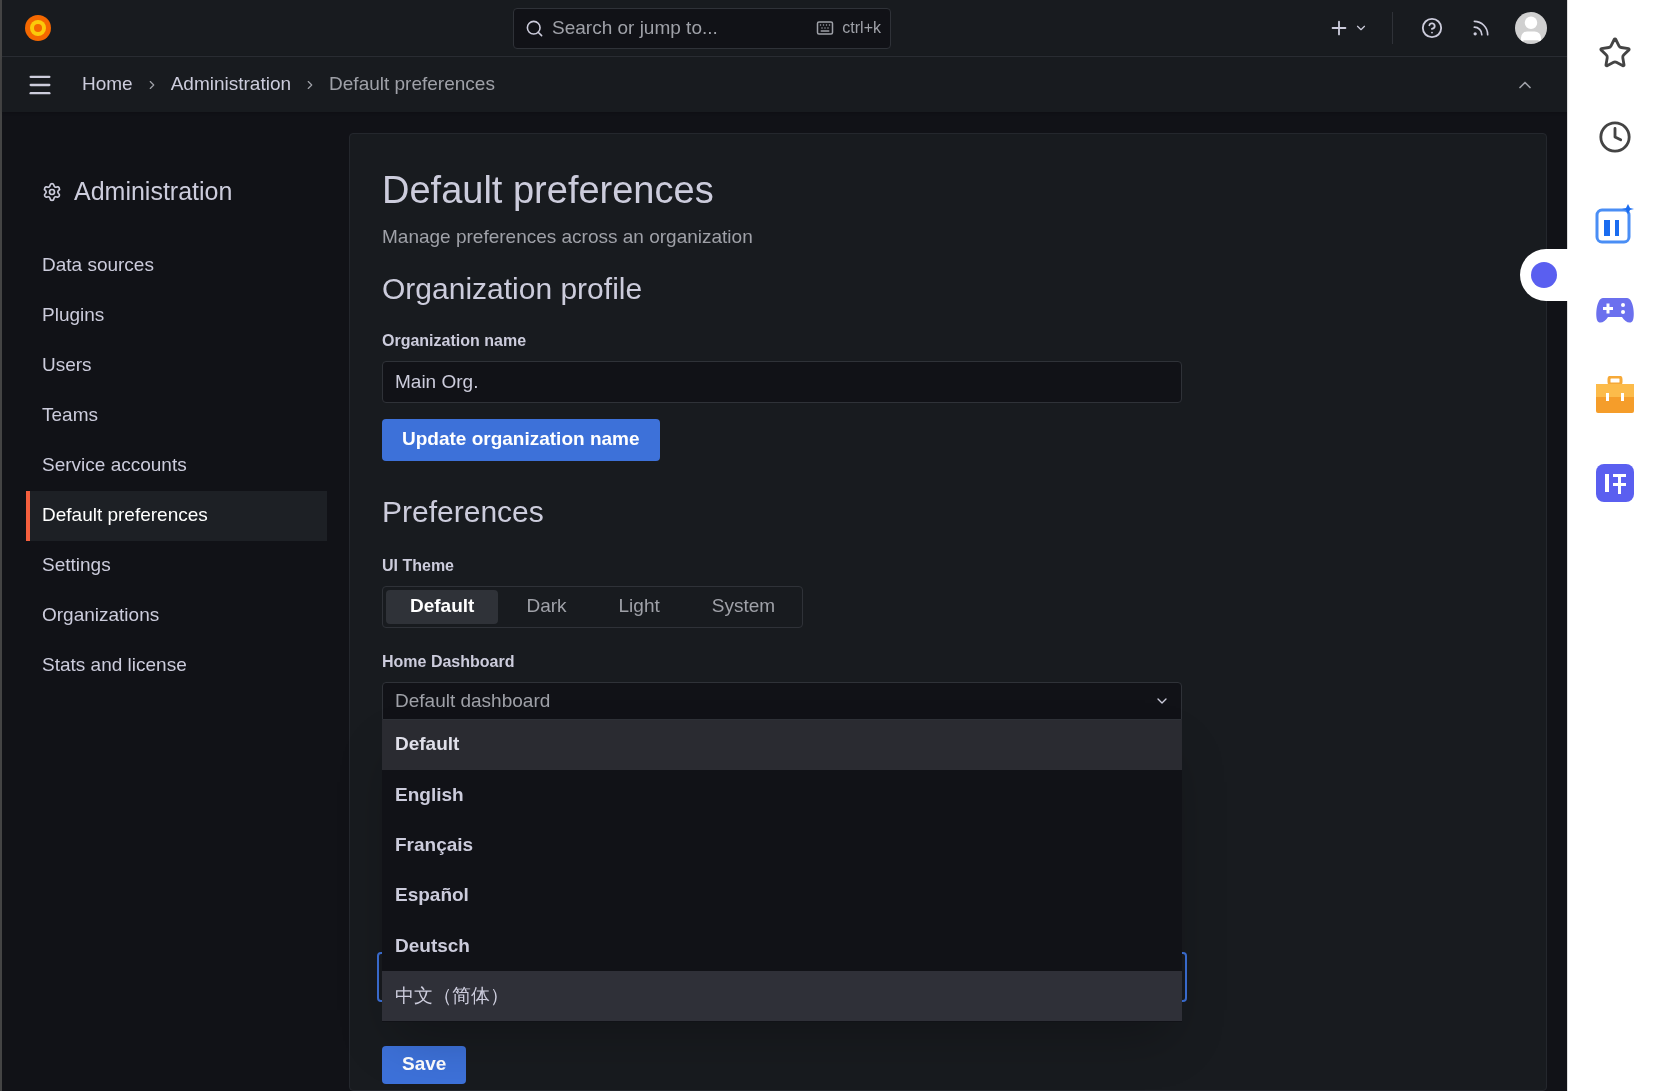 This screenshot has height=1091, width=1661. Describe the element at coordinates (548, 190) in the screenshot. I see `page-title: Default preferences` at that location.